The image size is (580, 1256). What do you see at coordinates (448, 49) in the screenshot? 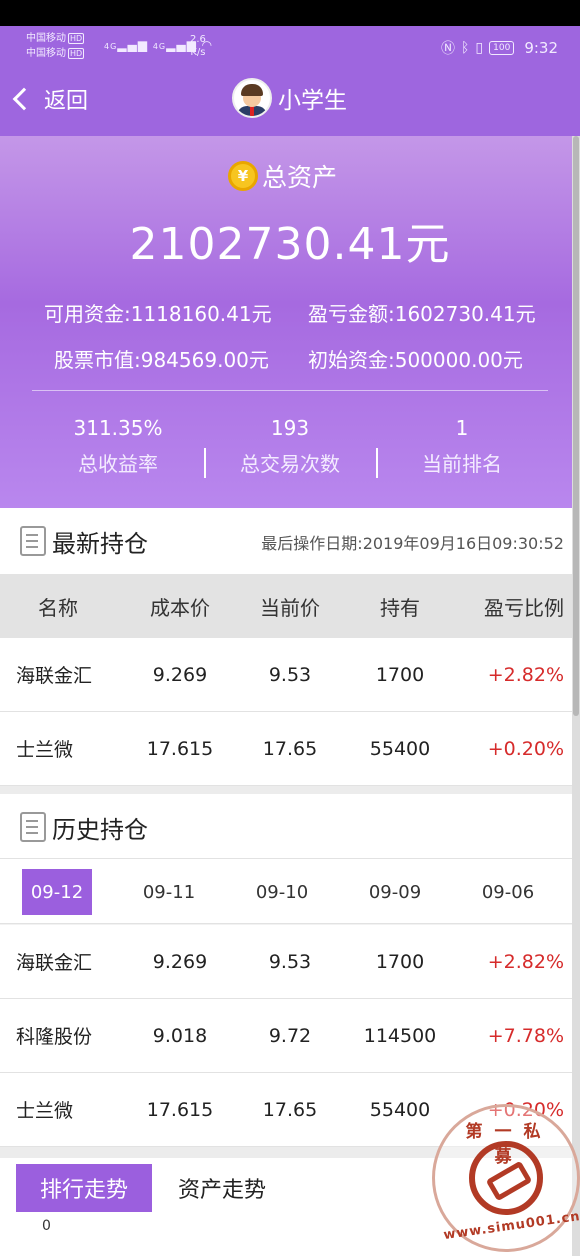
I see `nfc-icon: Ⓝ` at bounding box center [448, 49].